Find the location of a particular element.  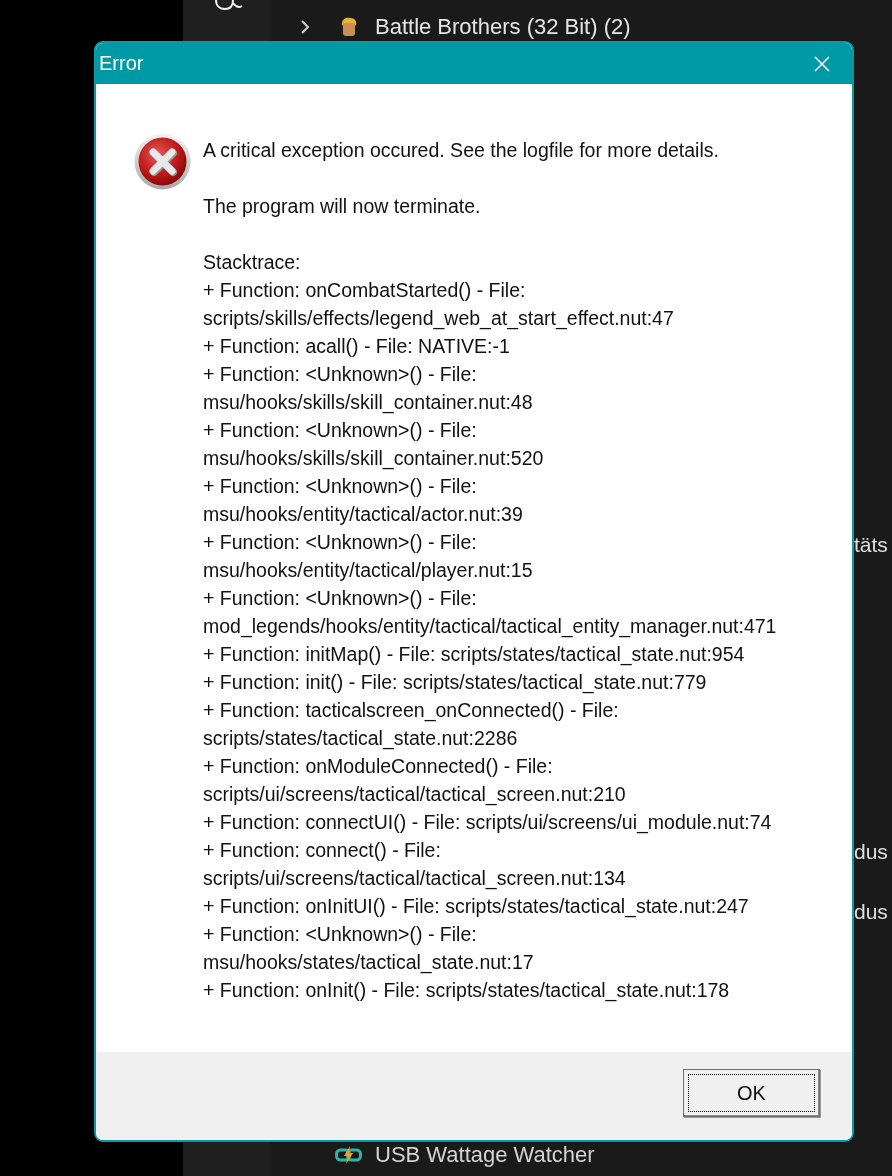

stacktrace-line: + Function: onInitUI() - File: scripts/states/tactical_state.nut:247 is located at coordinates (476, 907).